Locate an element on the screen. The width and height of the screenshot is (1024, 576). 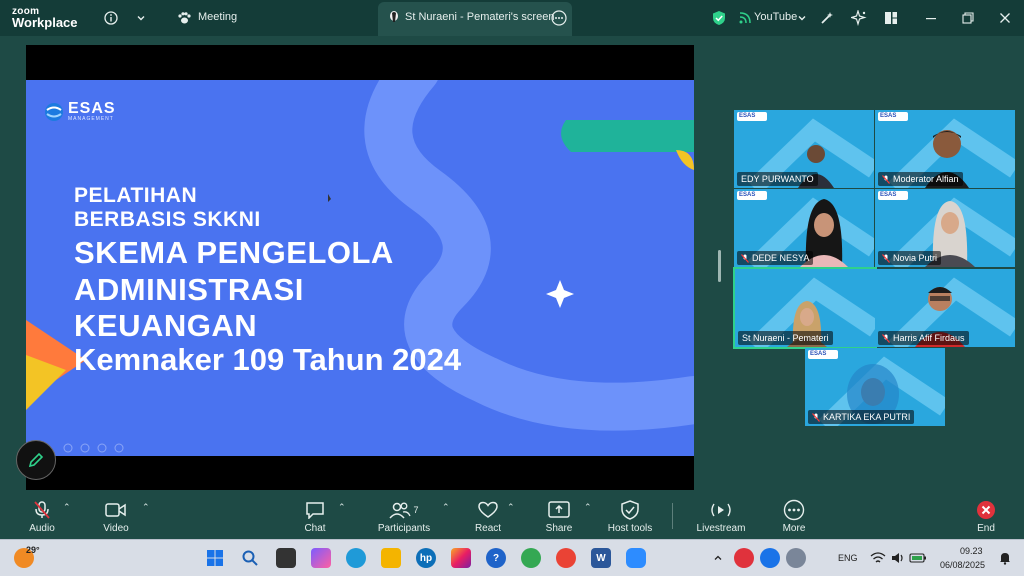
clock-time: 09.23 is located at coordinates (971, 551).